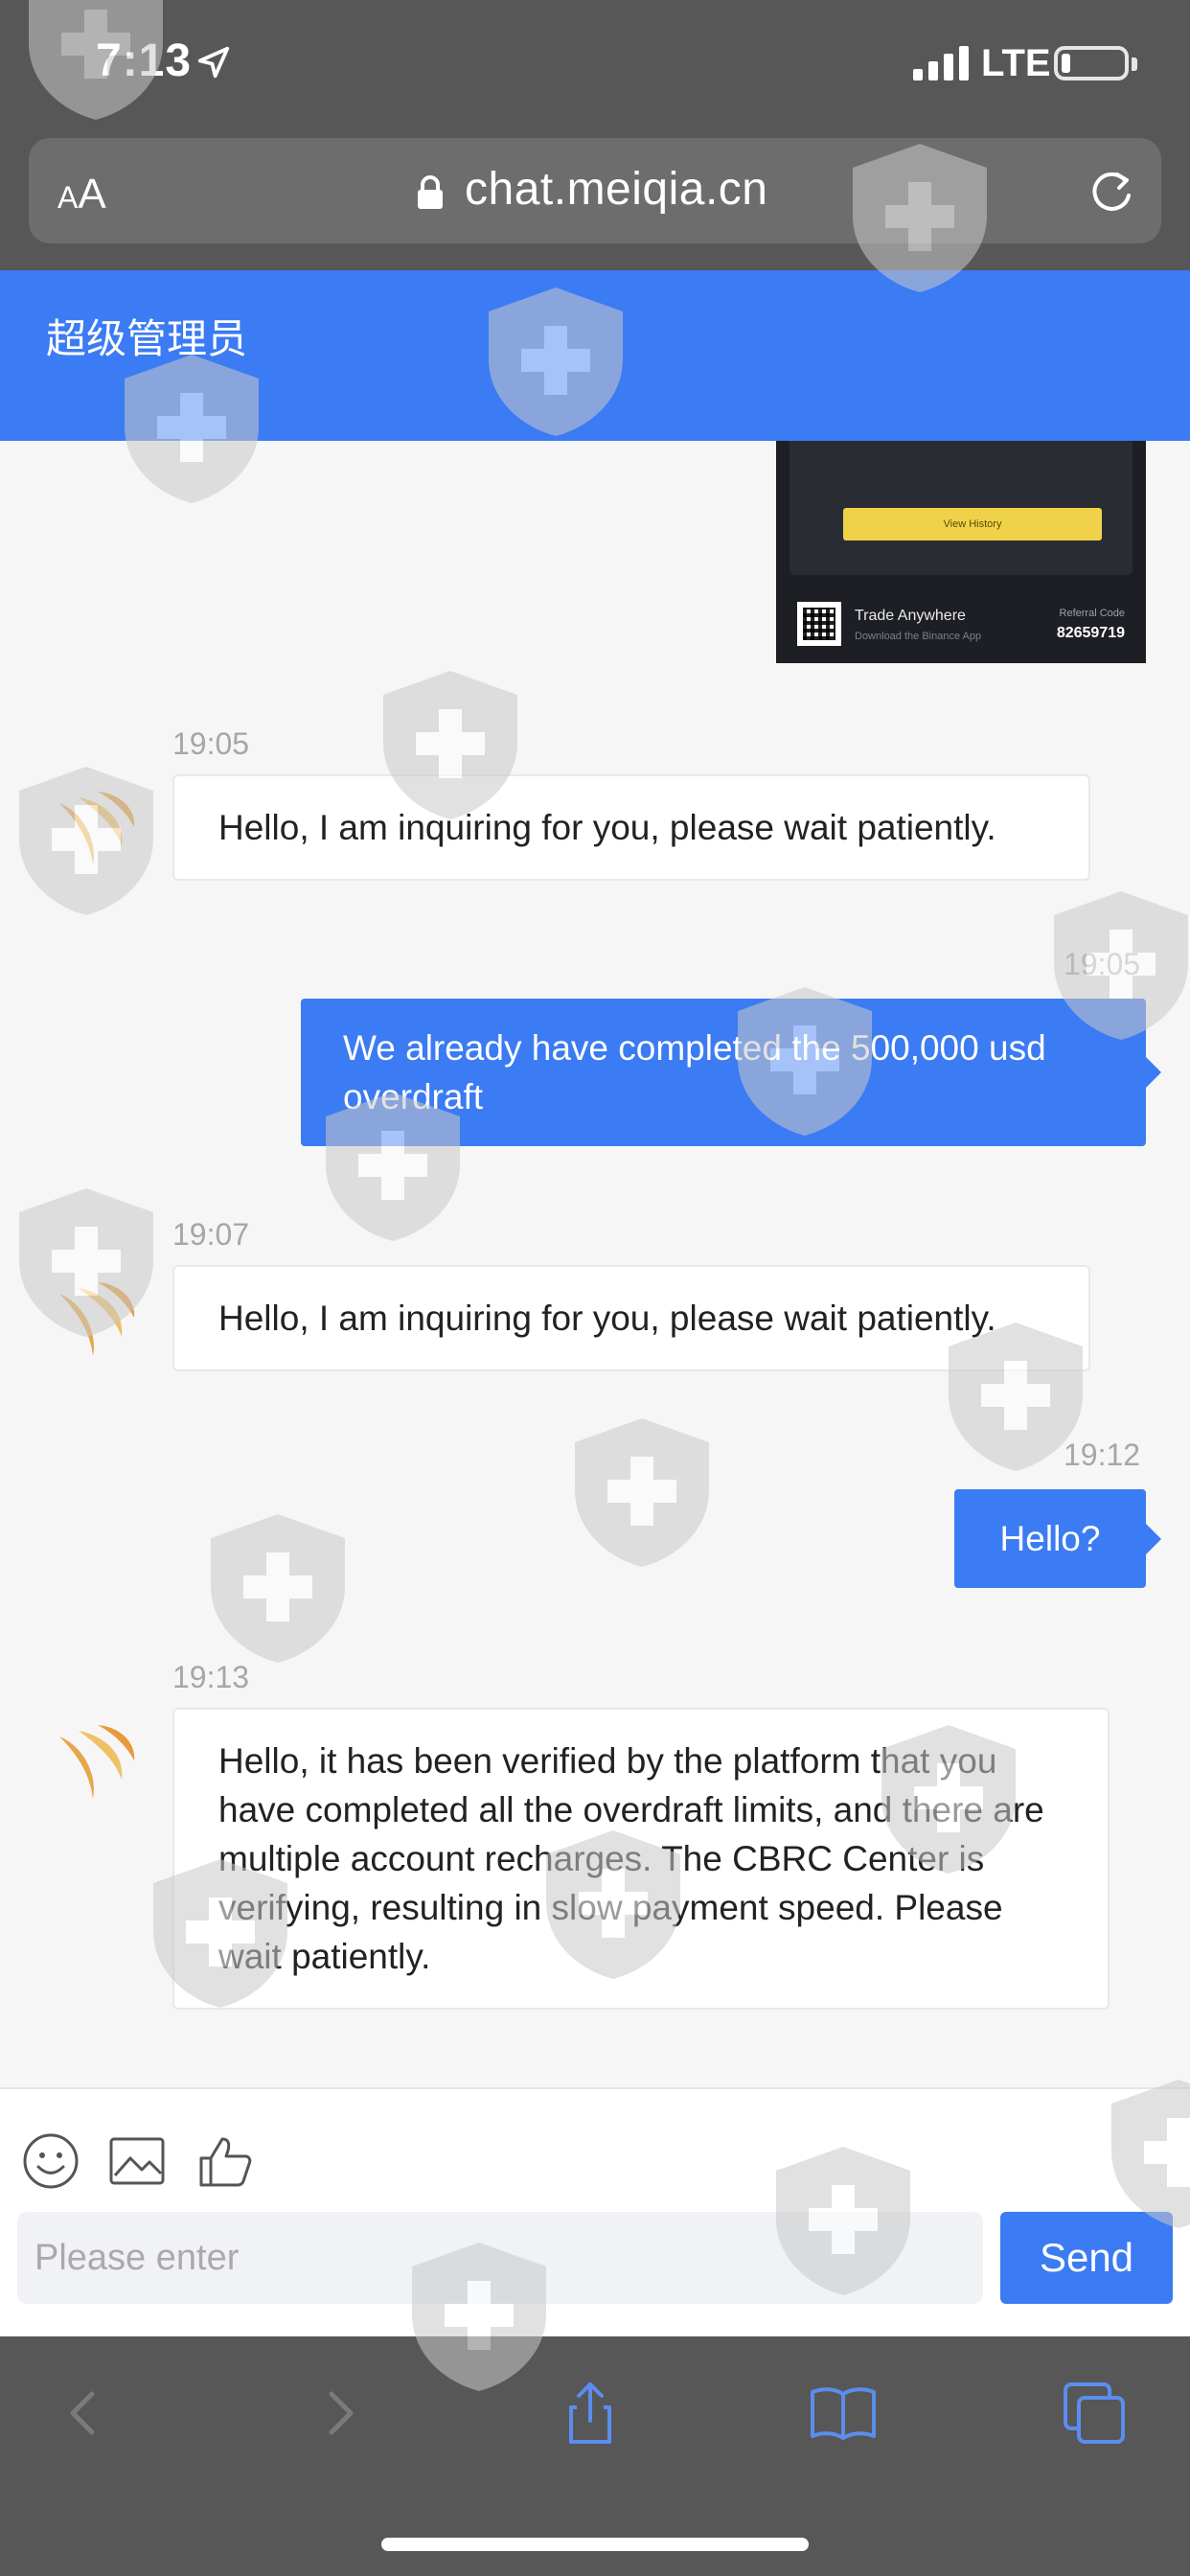 The height and width of the screenshot is (2576, 1190). What do you see at coordinates (941, 63) in the screenshot?
I see `cellular-signal-icon` at bounding box center [941, 63].